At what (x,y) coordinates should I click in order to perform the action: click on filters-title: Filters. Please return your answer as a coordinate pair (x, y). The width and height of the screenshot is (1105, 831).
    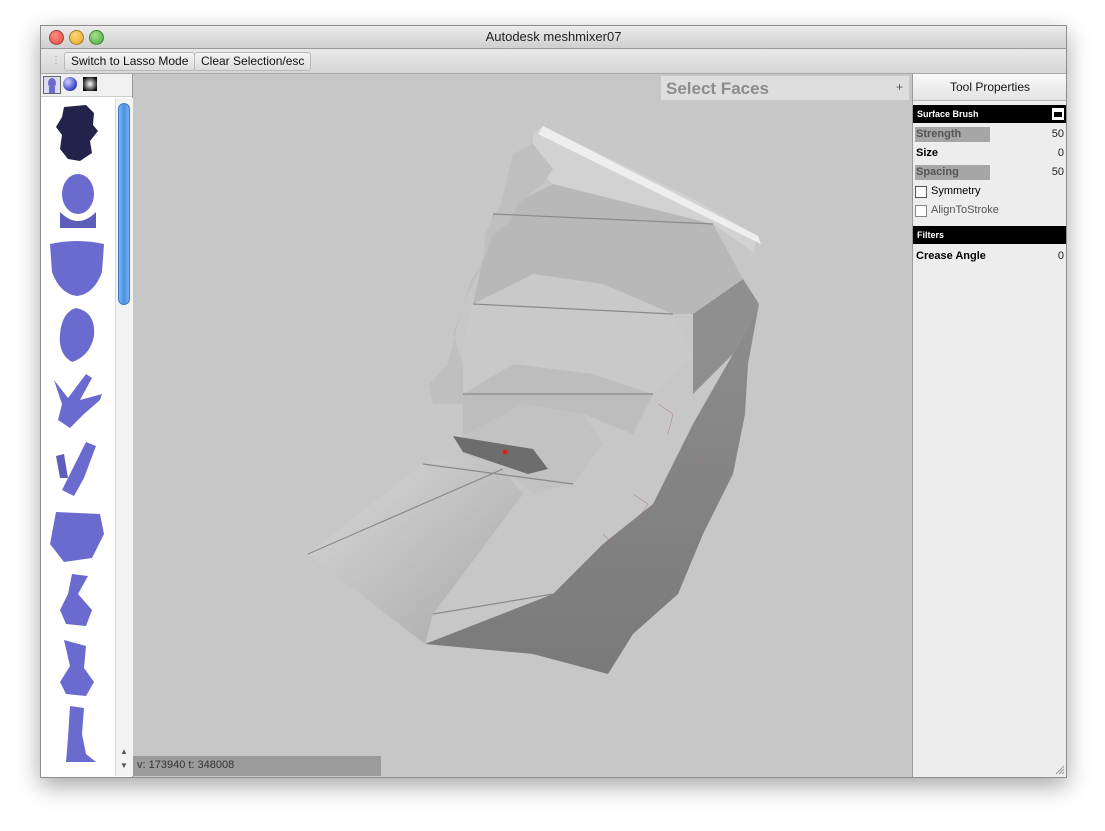
    Looking at the image, I should click on (931, 235).